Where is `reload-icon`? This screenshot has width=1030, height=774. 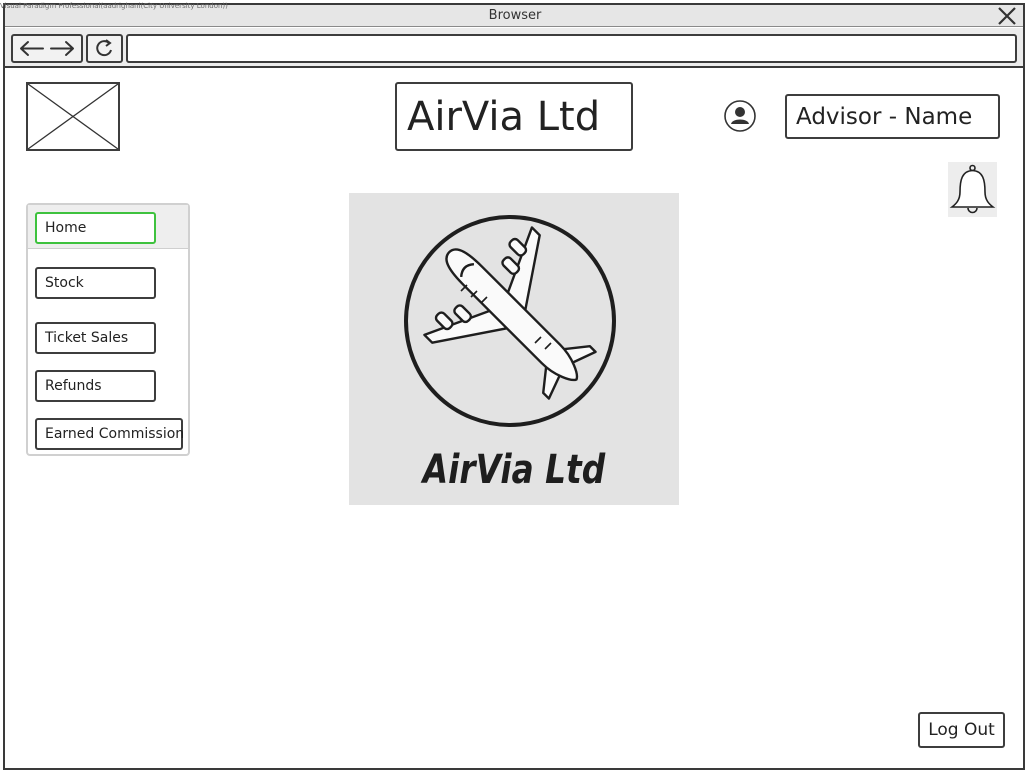
reload-icon is located at coordinates (104, 48).